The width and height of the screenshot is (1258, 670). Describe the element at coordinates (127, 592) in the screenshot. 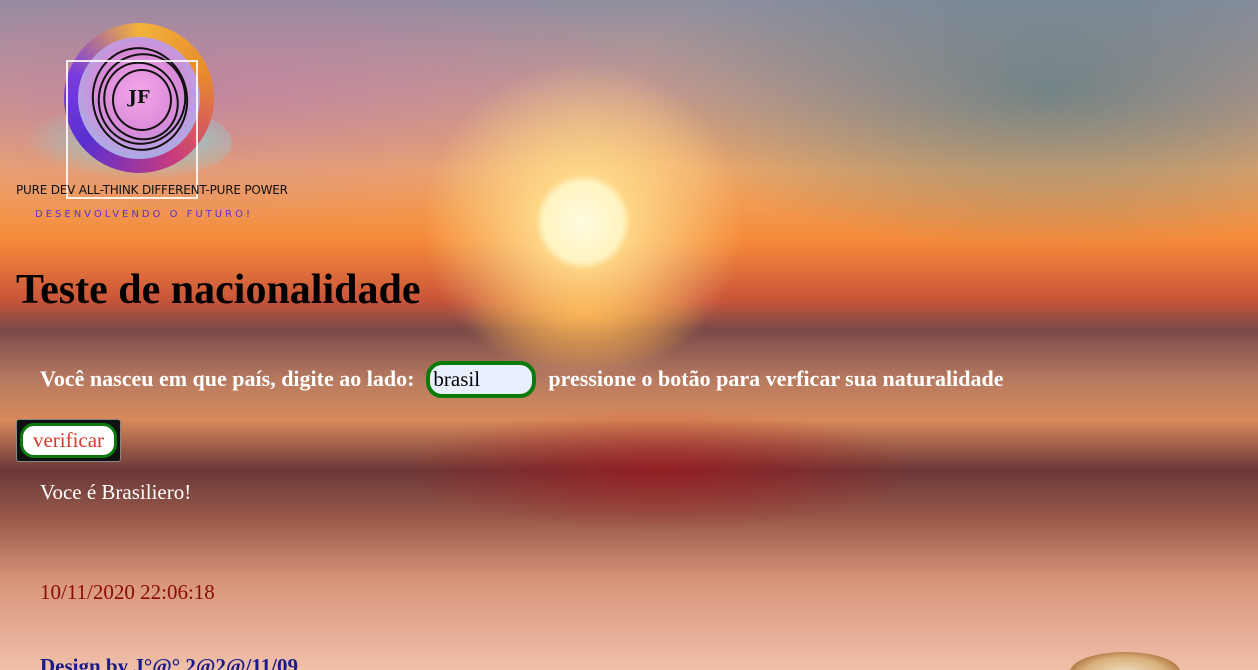

I see `datetime-display: 10/11/2020 22:06:18` at that location.